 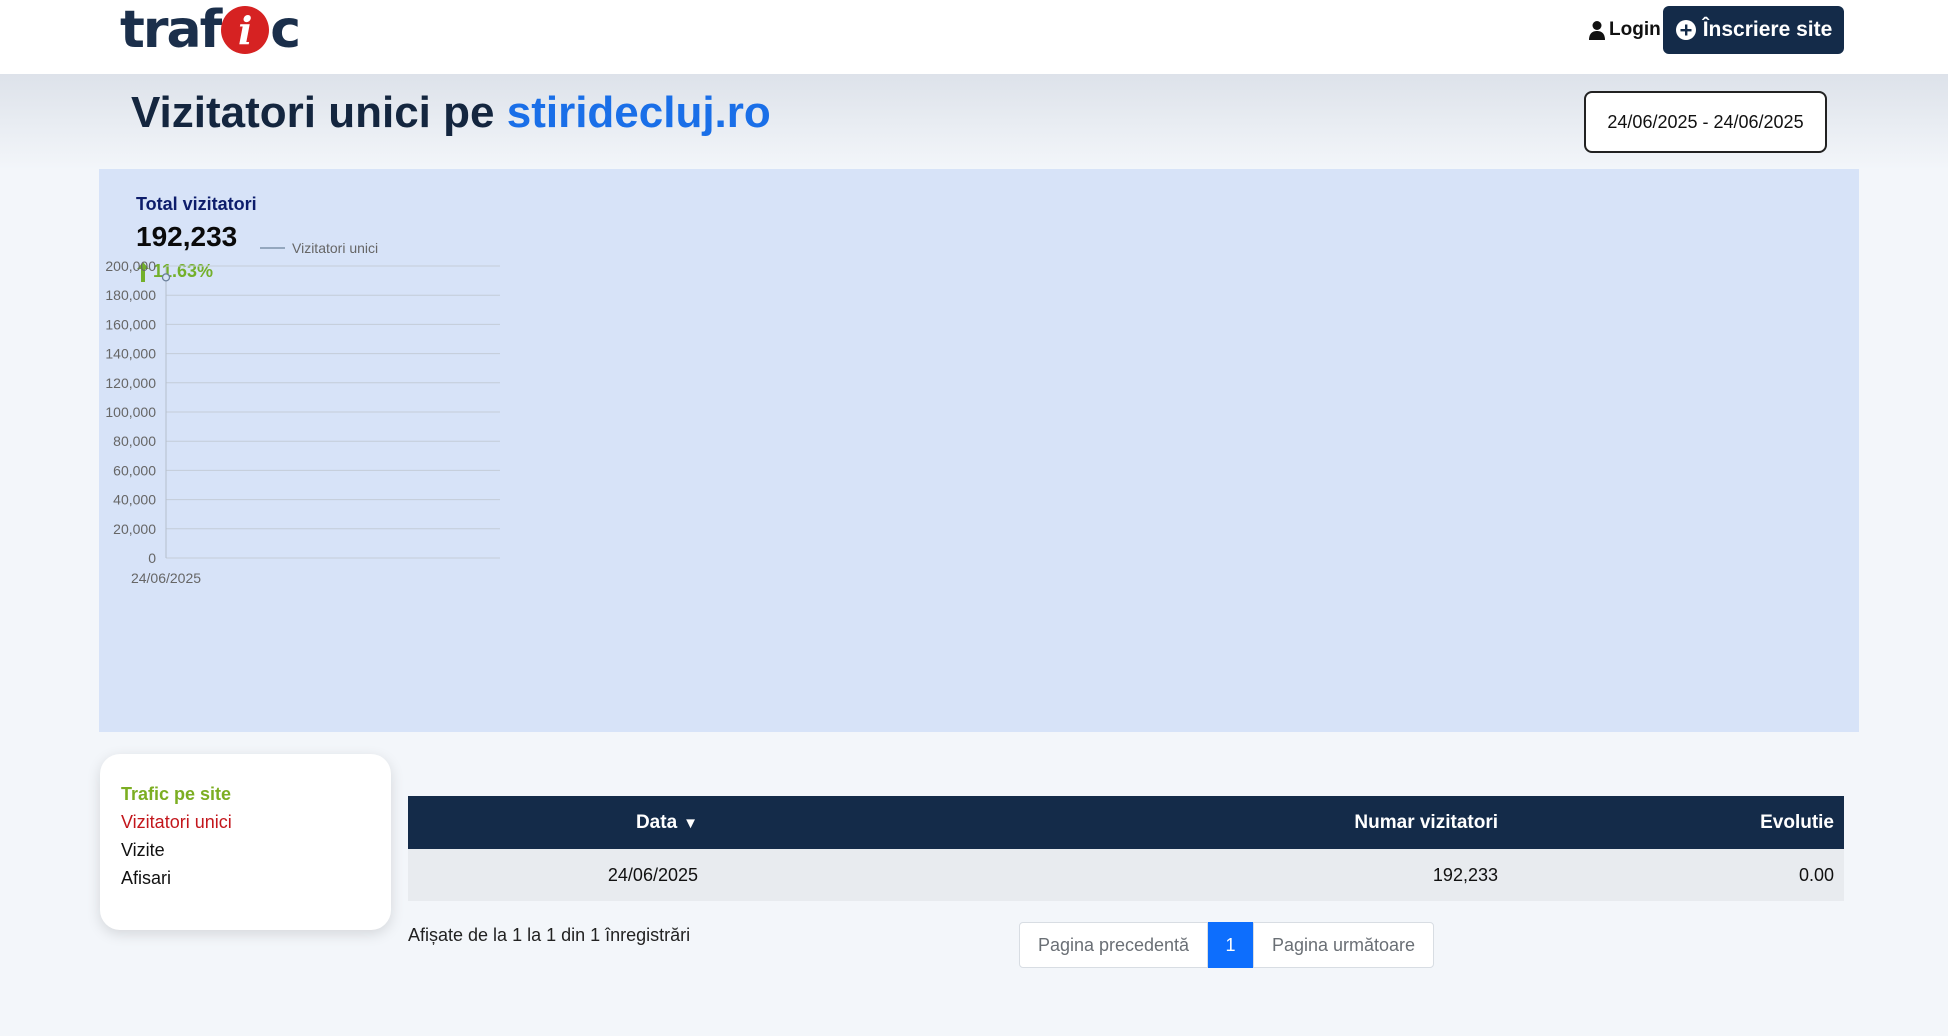 What do you see at coordinates (285, 30) in the screenshot?
I see `logo-text-end: c` at bounding box center [285, 30].